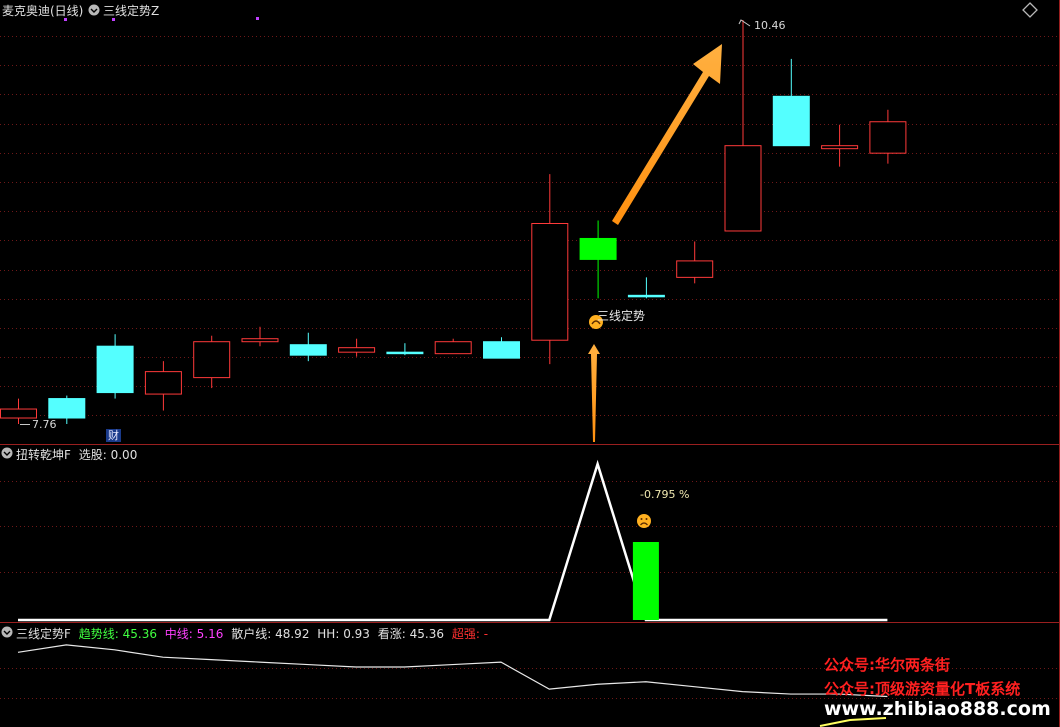 This screenshot has width=1060, height=727. What do you see at coordinates (853, 722) in the screenshot?
I see `bottom-yellow-line` at bounding box center [853, 722].